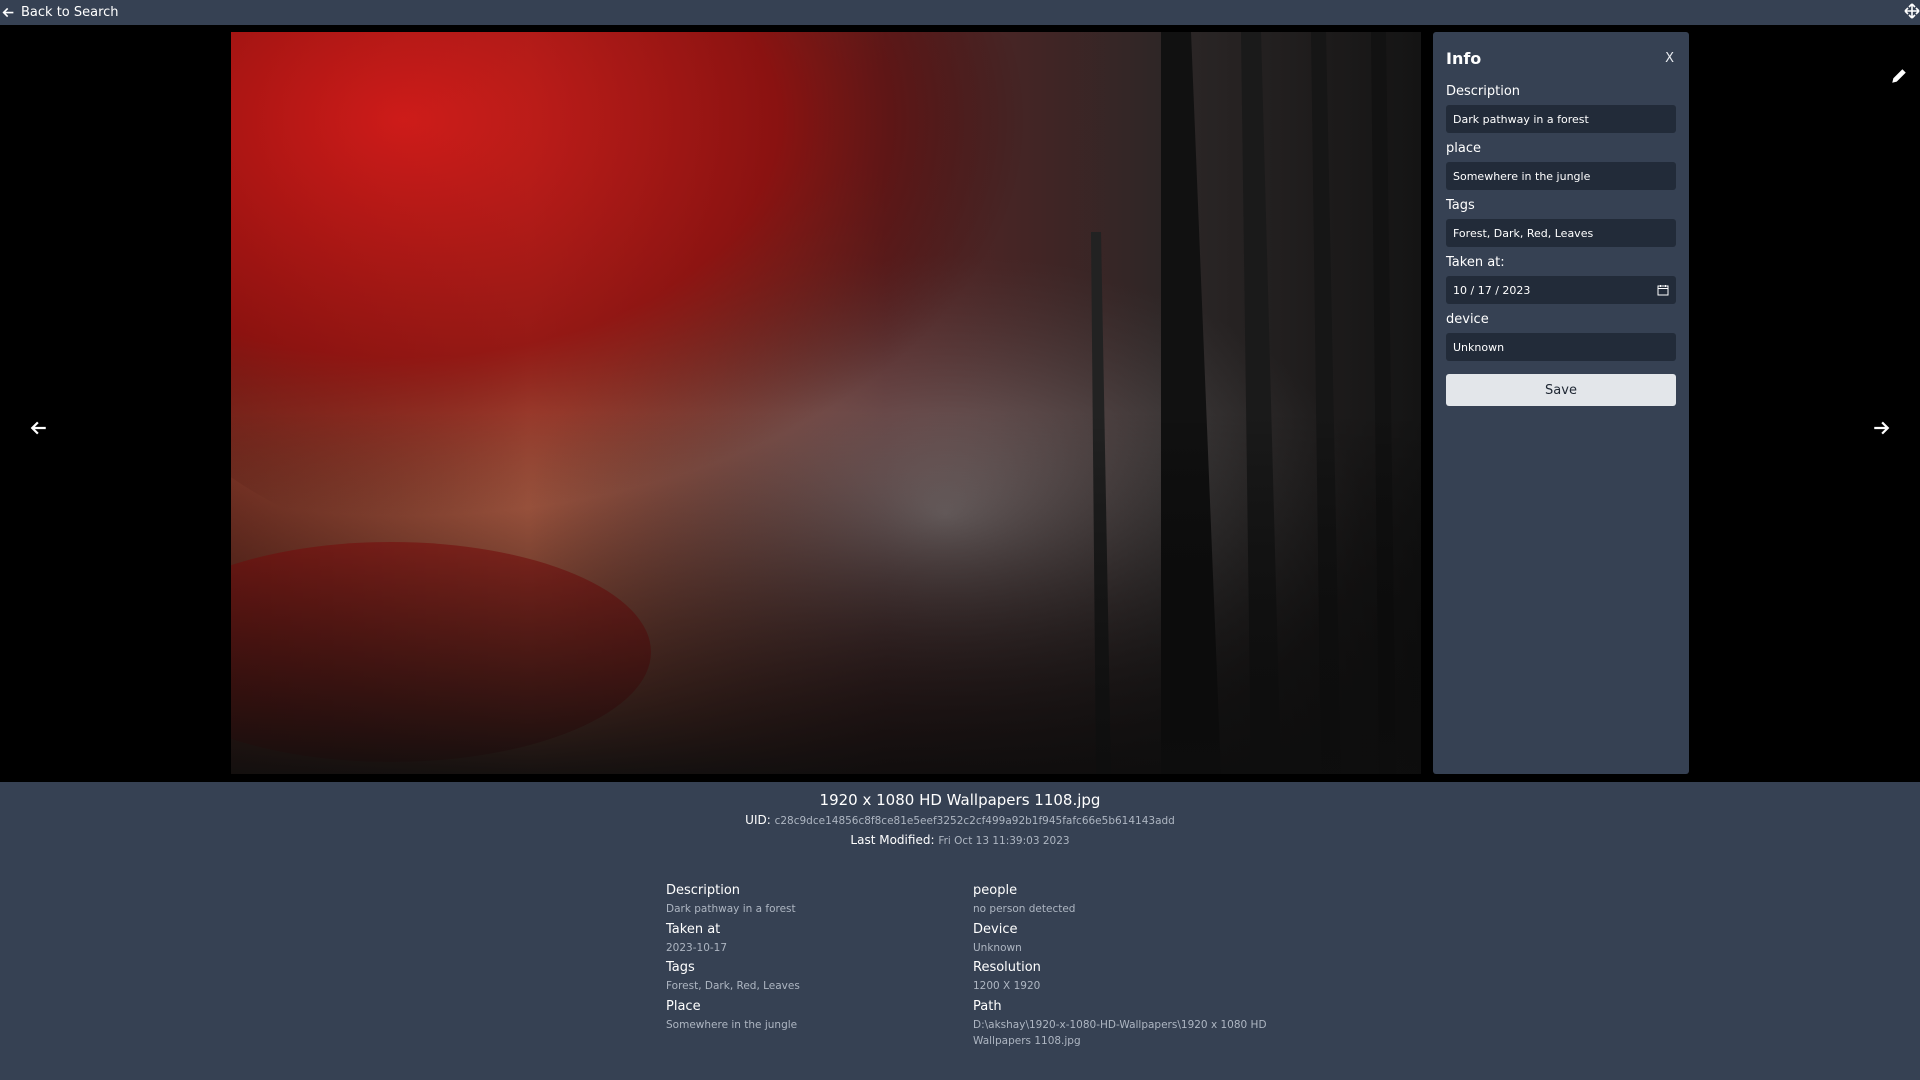 This screenshot has width=1920, height=1080. I want to click on tags-input, so click(1561, 233).